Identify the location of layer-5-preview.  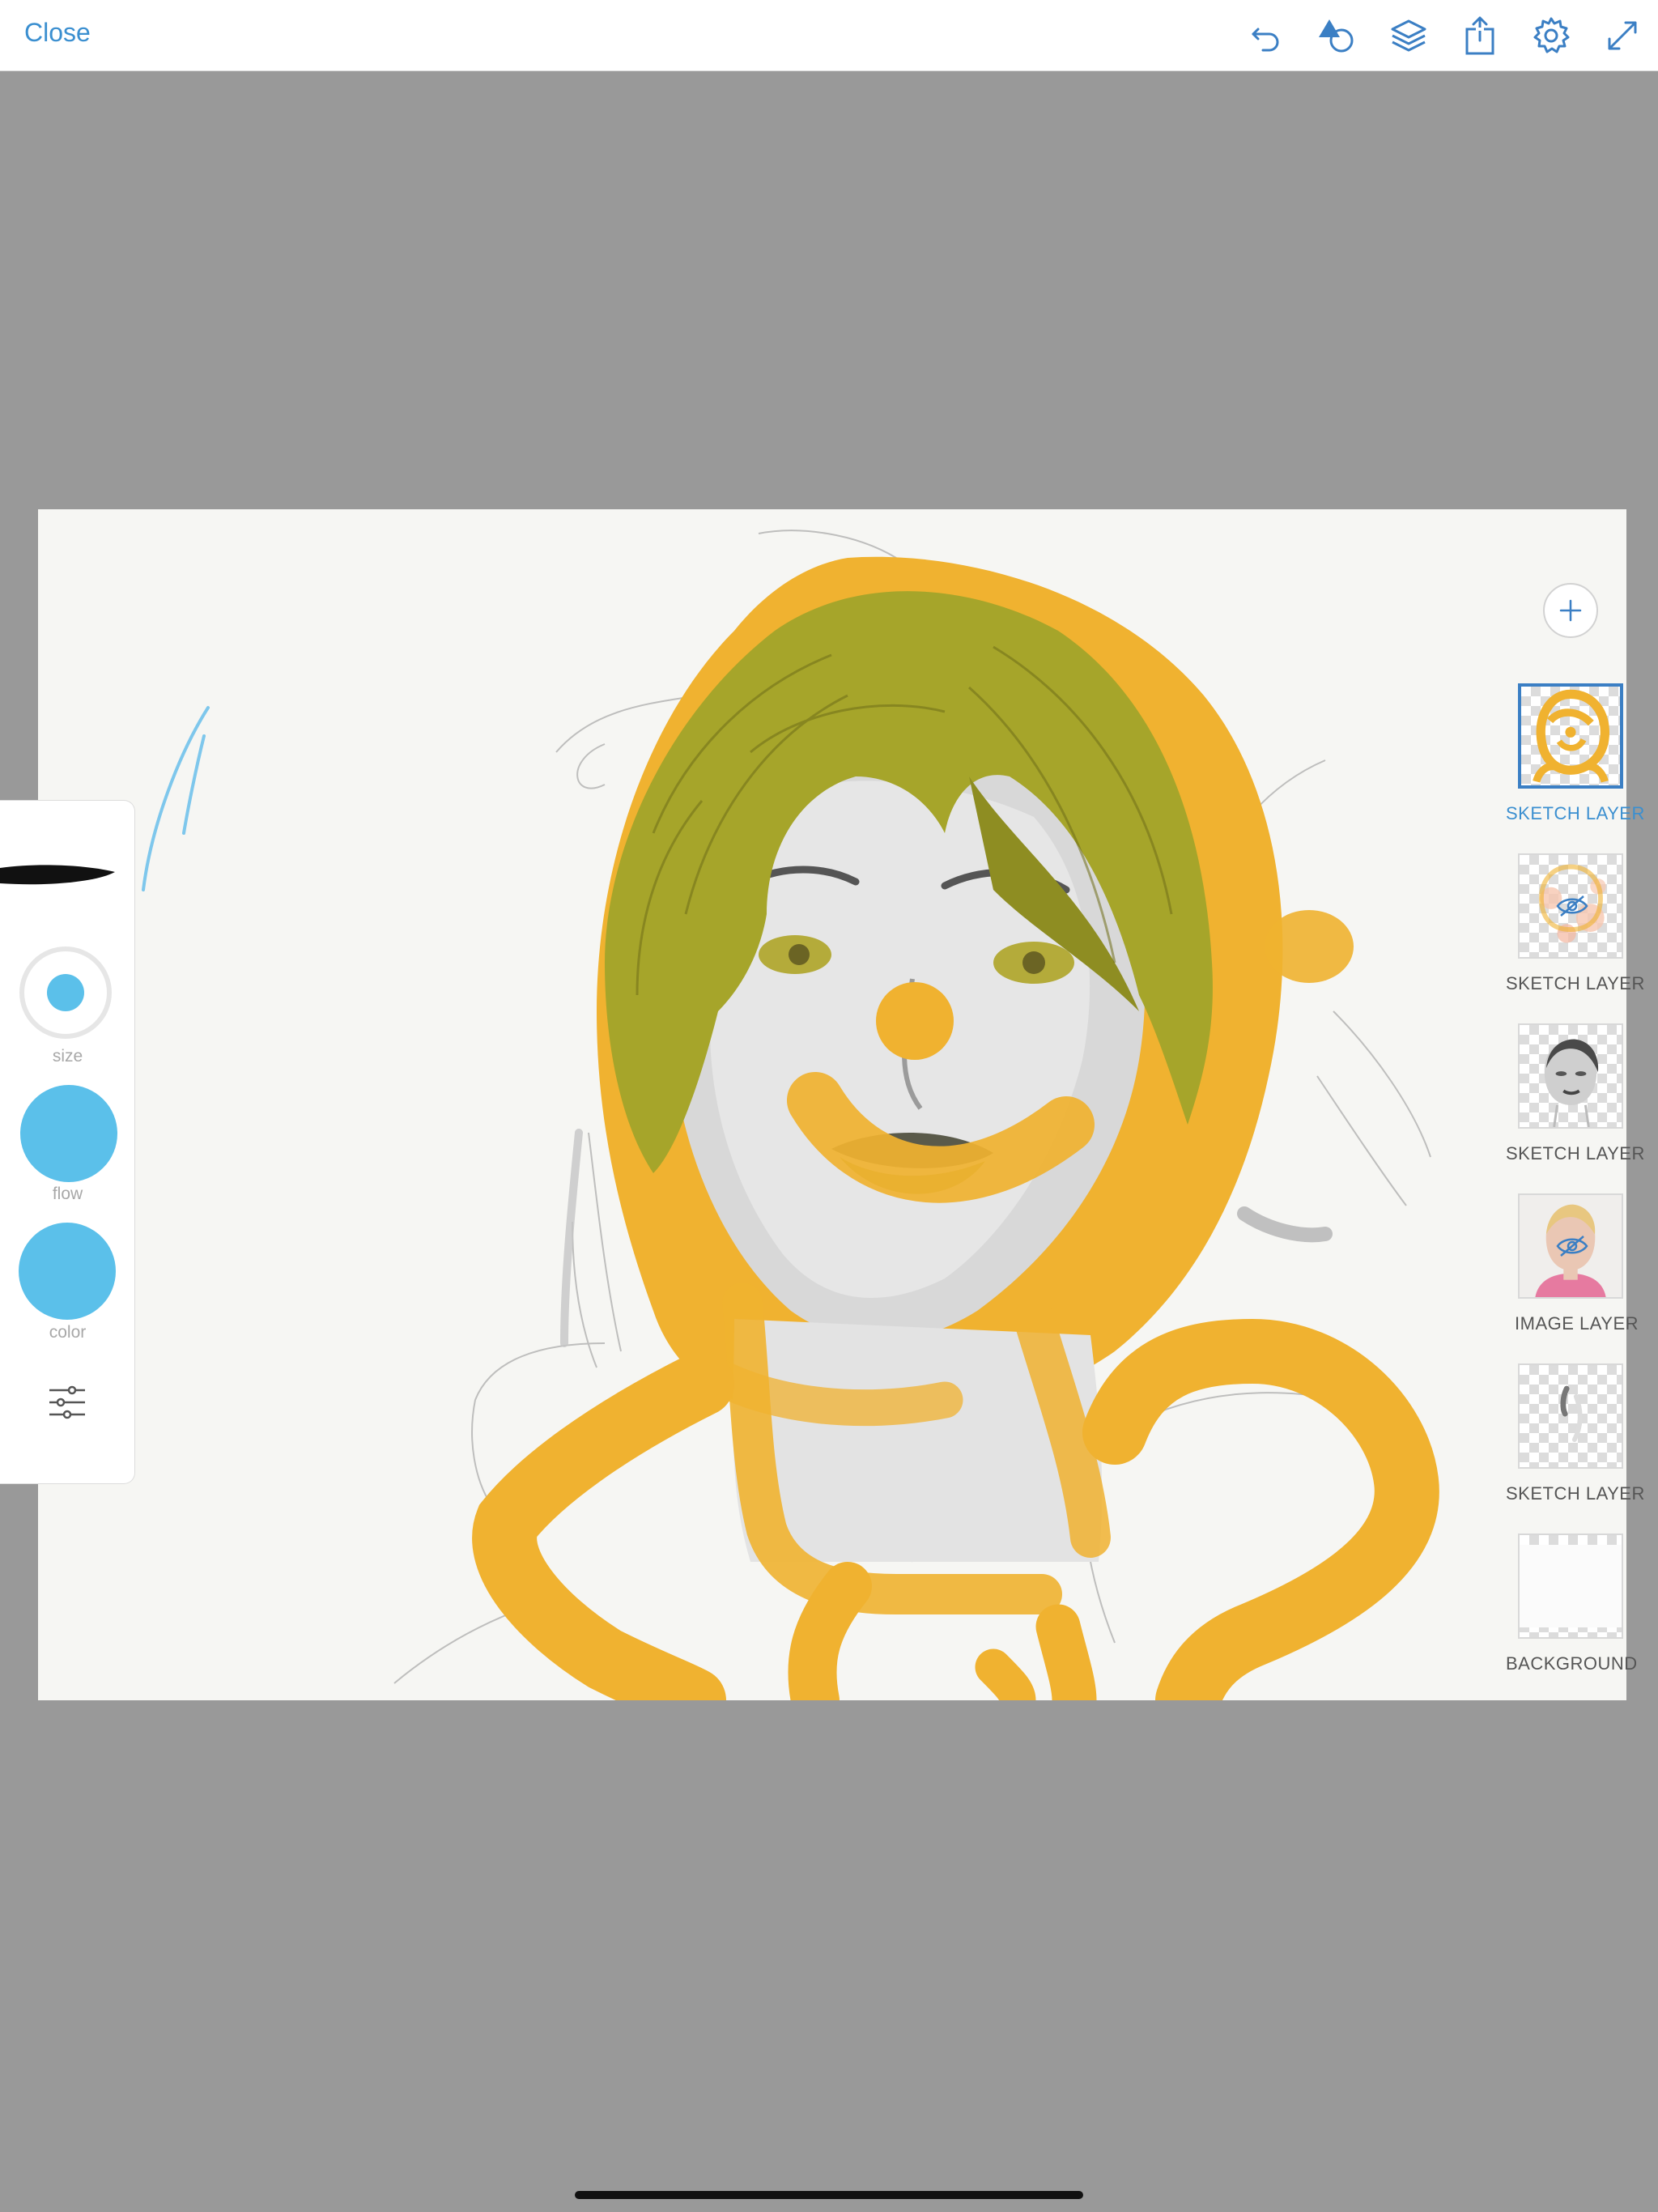
(1571, 1414).